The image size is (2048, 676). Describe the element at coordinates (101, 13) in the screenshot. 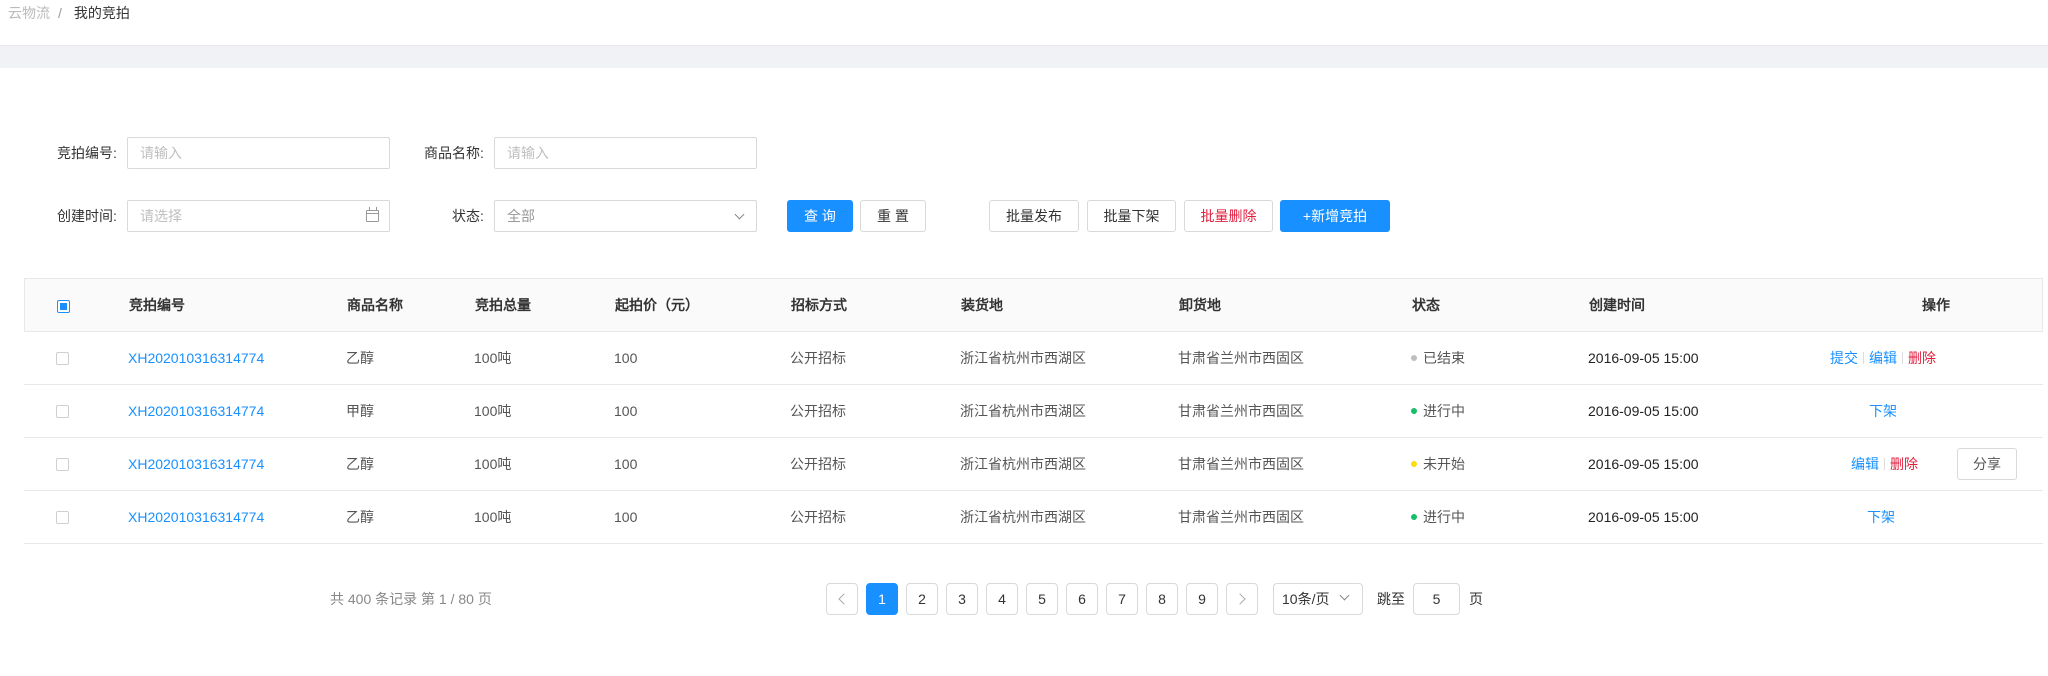

I see `breadcrumb-current: 我的竞拍` at that location.